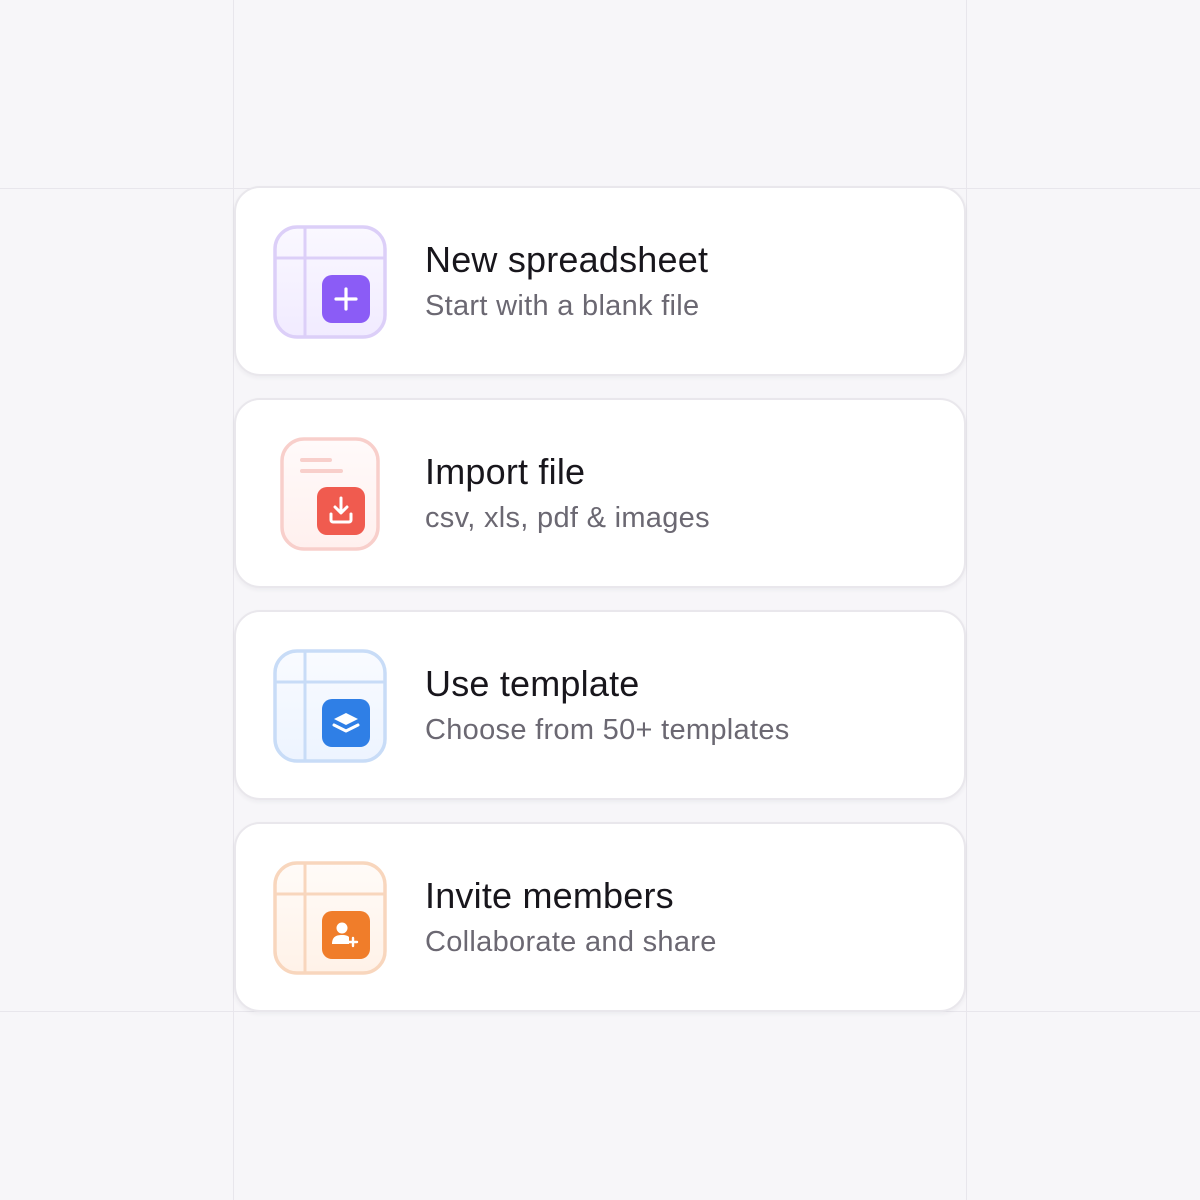 The image size is (1200, 1200). What do you see at coordinates (600, 281) in the screenshot?
I see `new-spreadsheet-card: New spreadsheet Start with a blank file` at bounding box center [600, 281].